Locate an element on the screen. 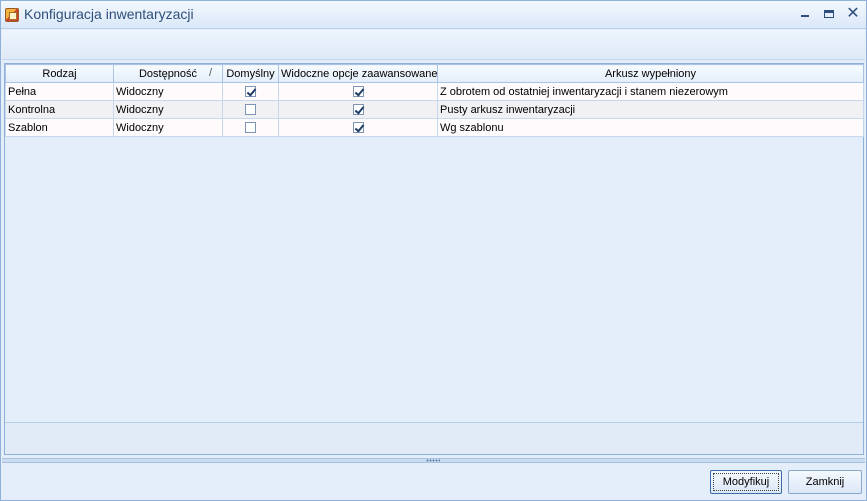  cell-rodzaj: Szablon is located at coordinates (59, 127).